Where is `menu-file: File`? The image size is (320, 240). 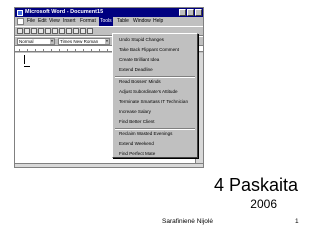 menu-file: File is located at coordinates (31, 21).